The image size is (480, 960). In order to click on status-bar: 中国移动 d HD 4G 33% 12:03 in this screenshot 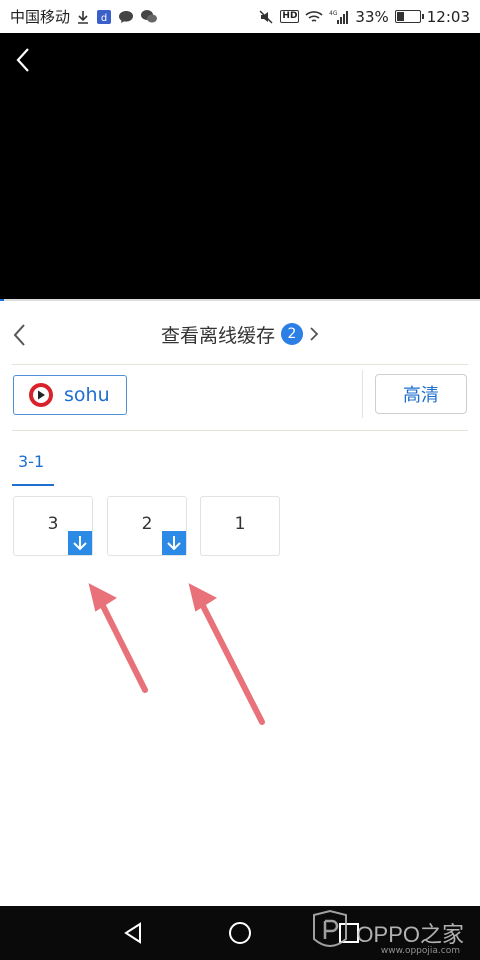, I will do `click(240, 16)`.